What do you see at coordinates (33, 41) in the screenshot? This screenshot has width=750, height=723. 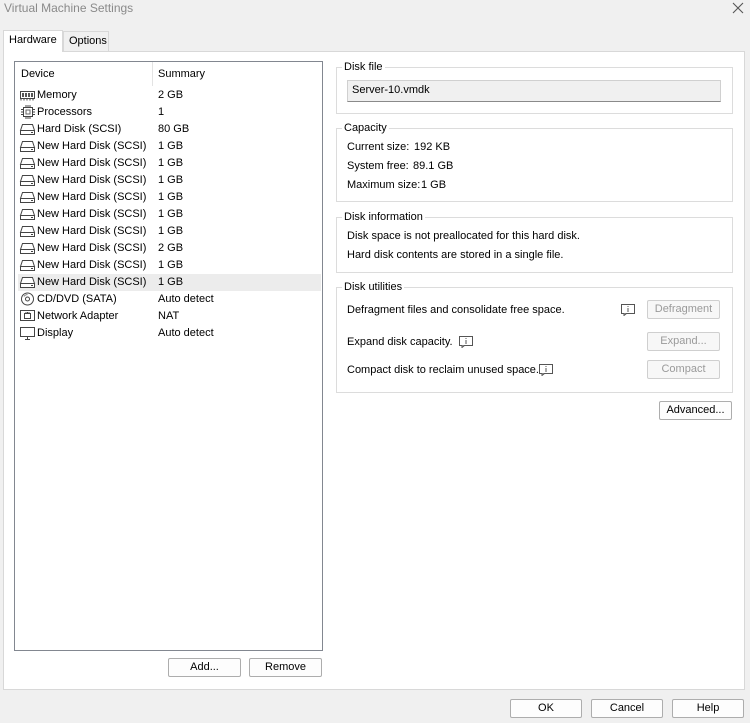 I see `tab-hardware: Hardware` at bounding box center [33, 41].